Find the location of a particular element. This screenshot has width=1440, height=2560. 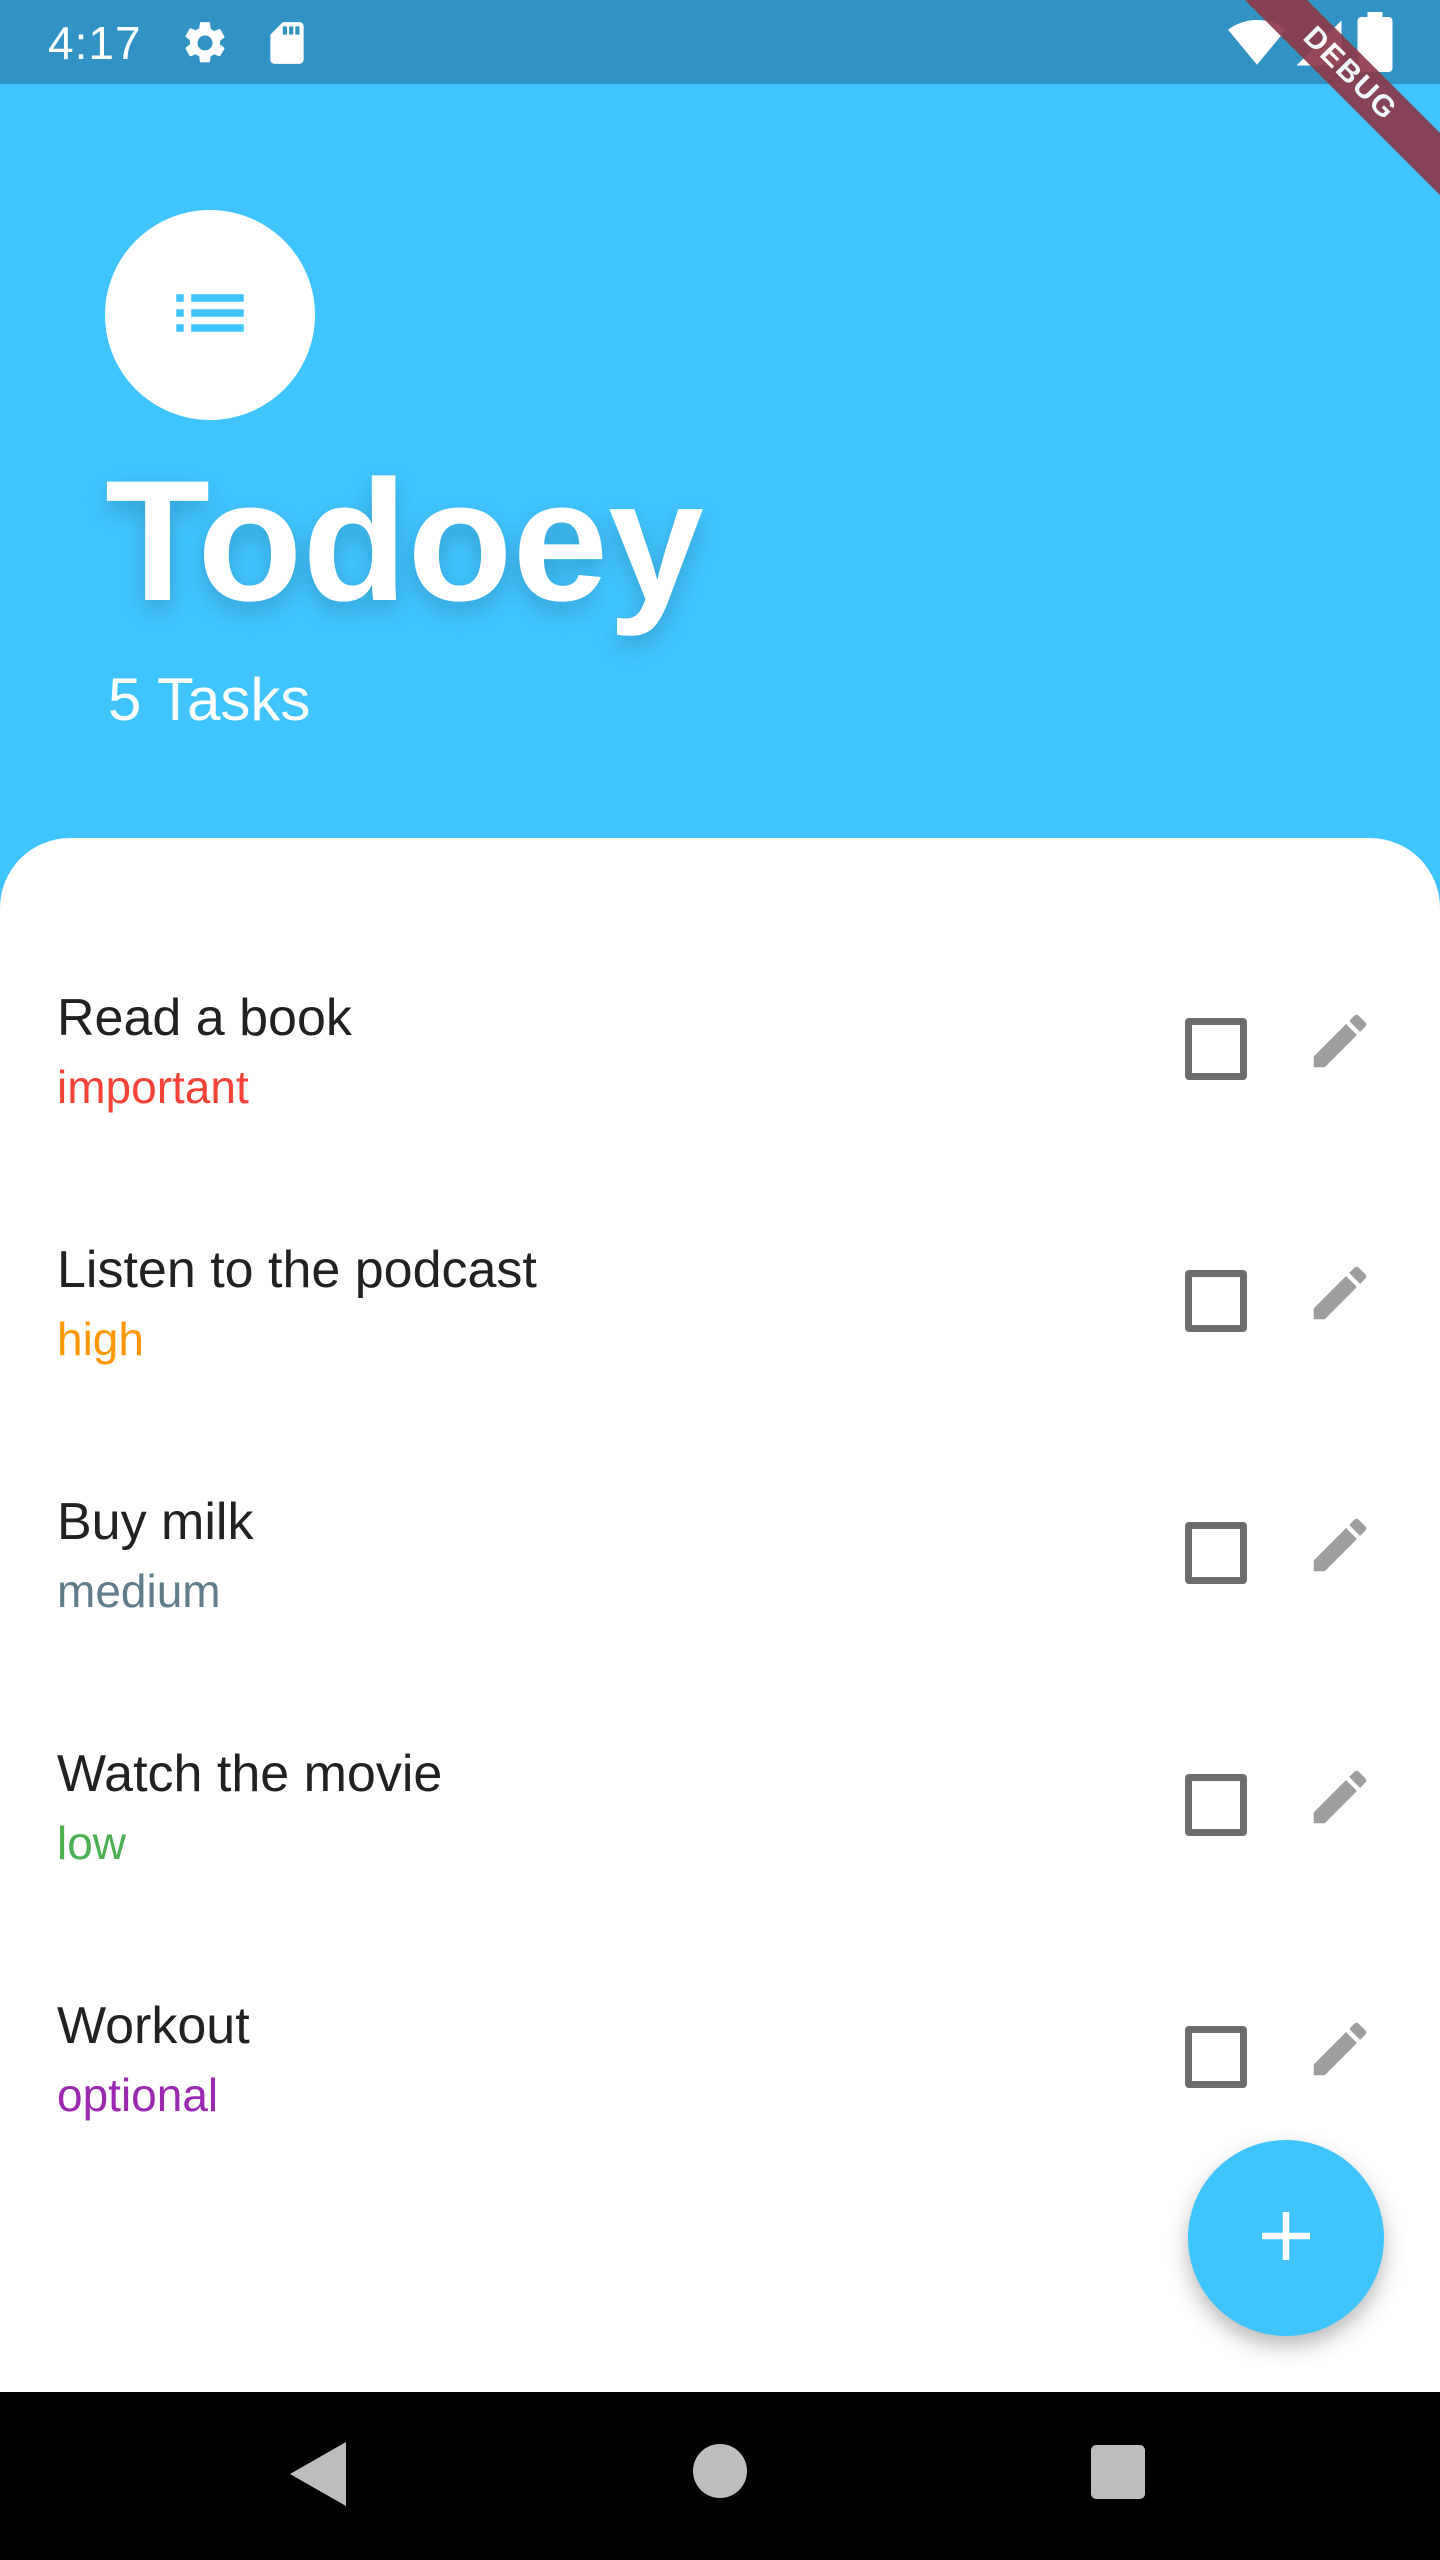

task-title: Listen to the podcast is located at coordinates (297, 1270).